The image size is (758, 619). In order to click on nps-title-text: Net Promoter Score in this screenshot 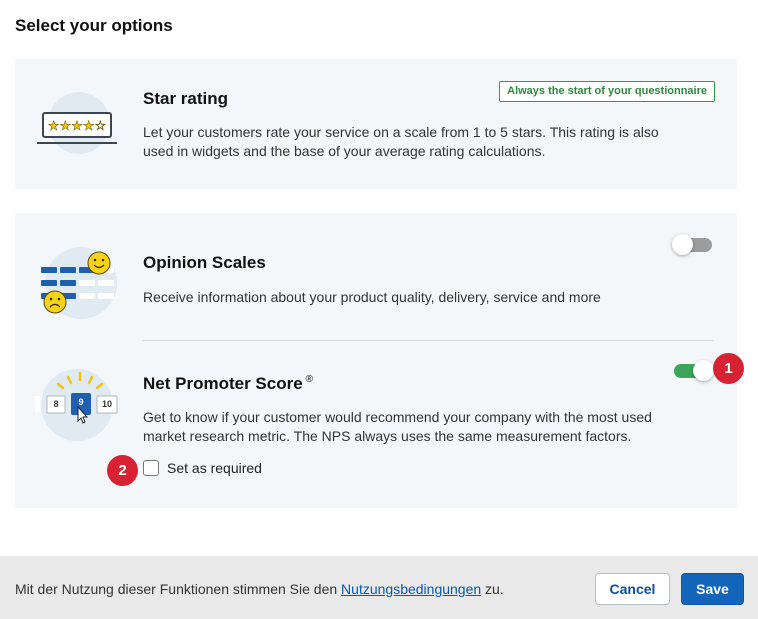, I will do `click(223, 383)`.